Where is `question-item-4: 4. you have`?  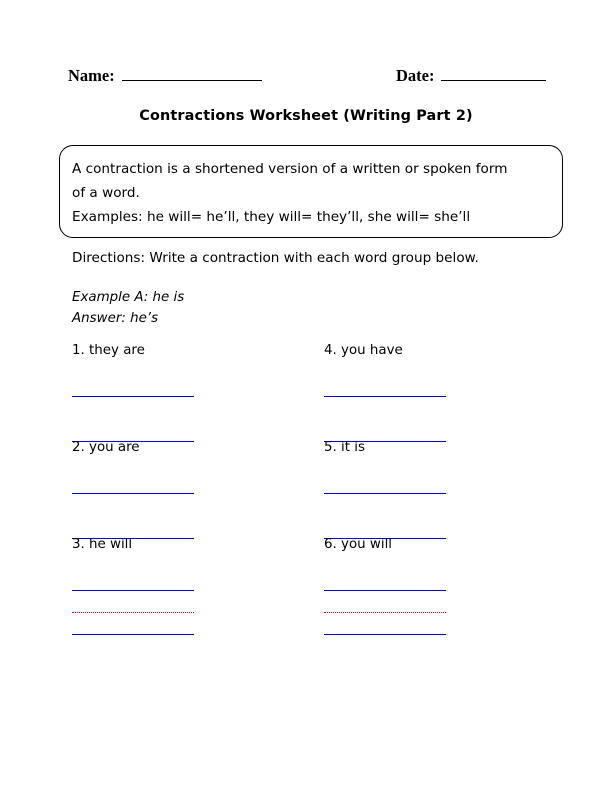 question-item-4: 4. you have is located at coordinates (419, 392).